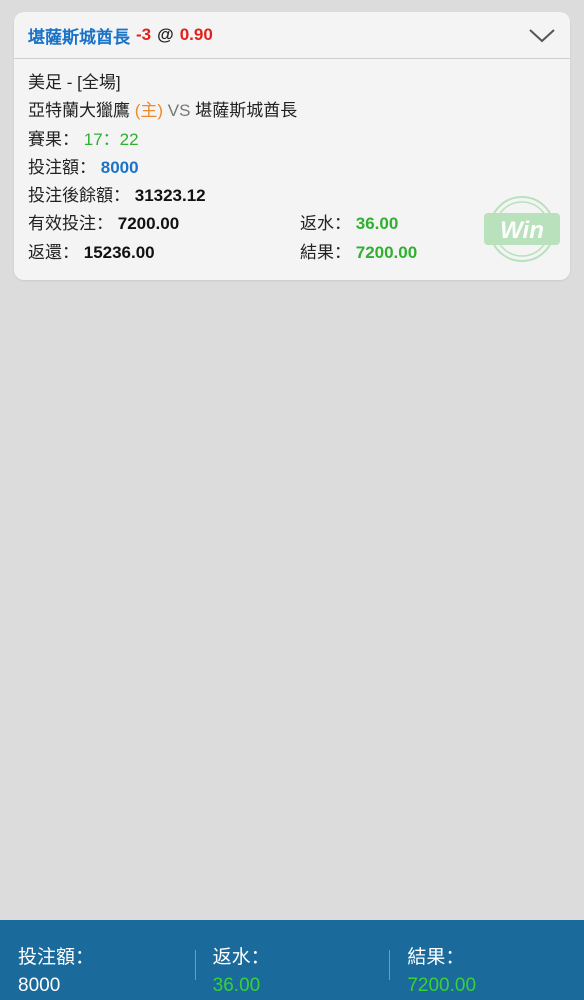 Image resolution: width=584 pixels, height=1000 pixels. I want to click on bet-card-header: 堪薩斯城酋長 -3 @ 0.90, so click(292, 35).